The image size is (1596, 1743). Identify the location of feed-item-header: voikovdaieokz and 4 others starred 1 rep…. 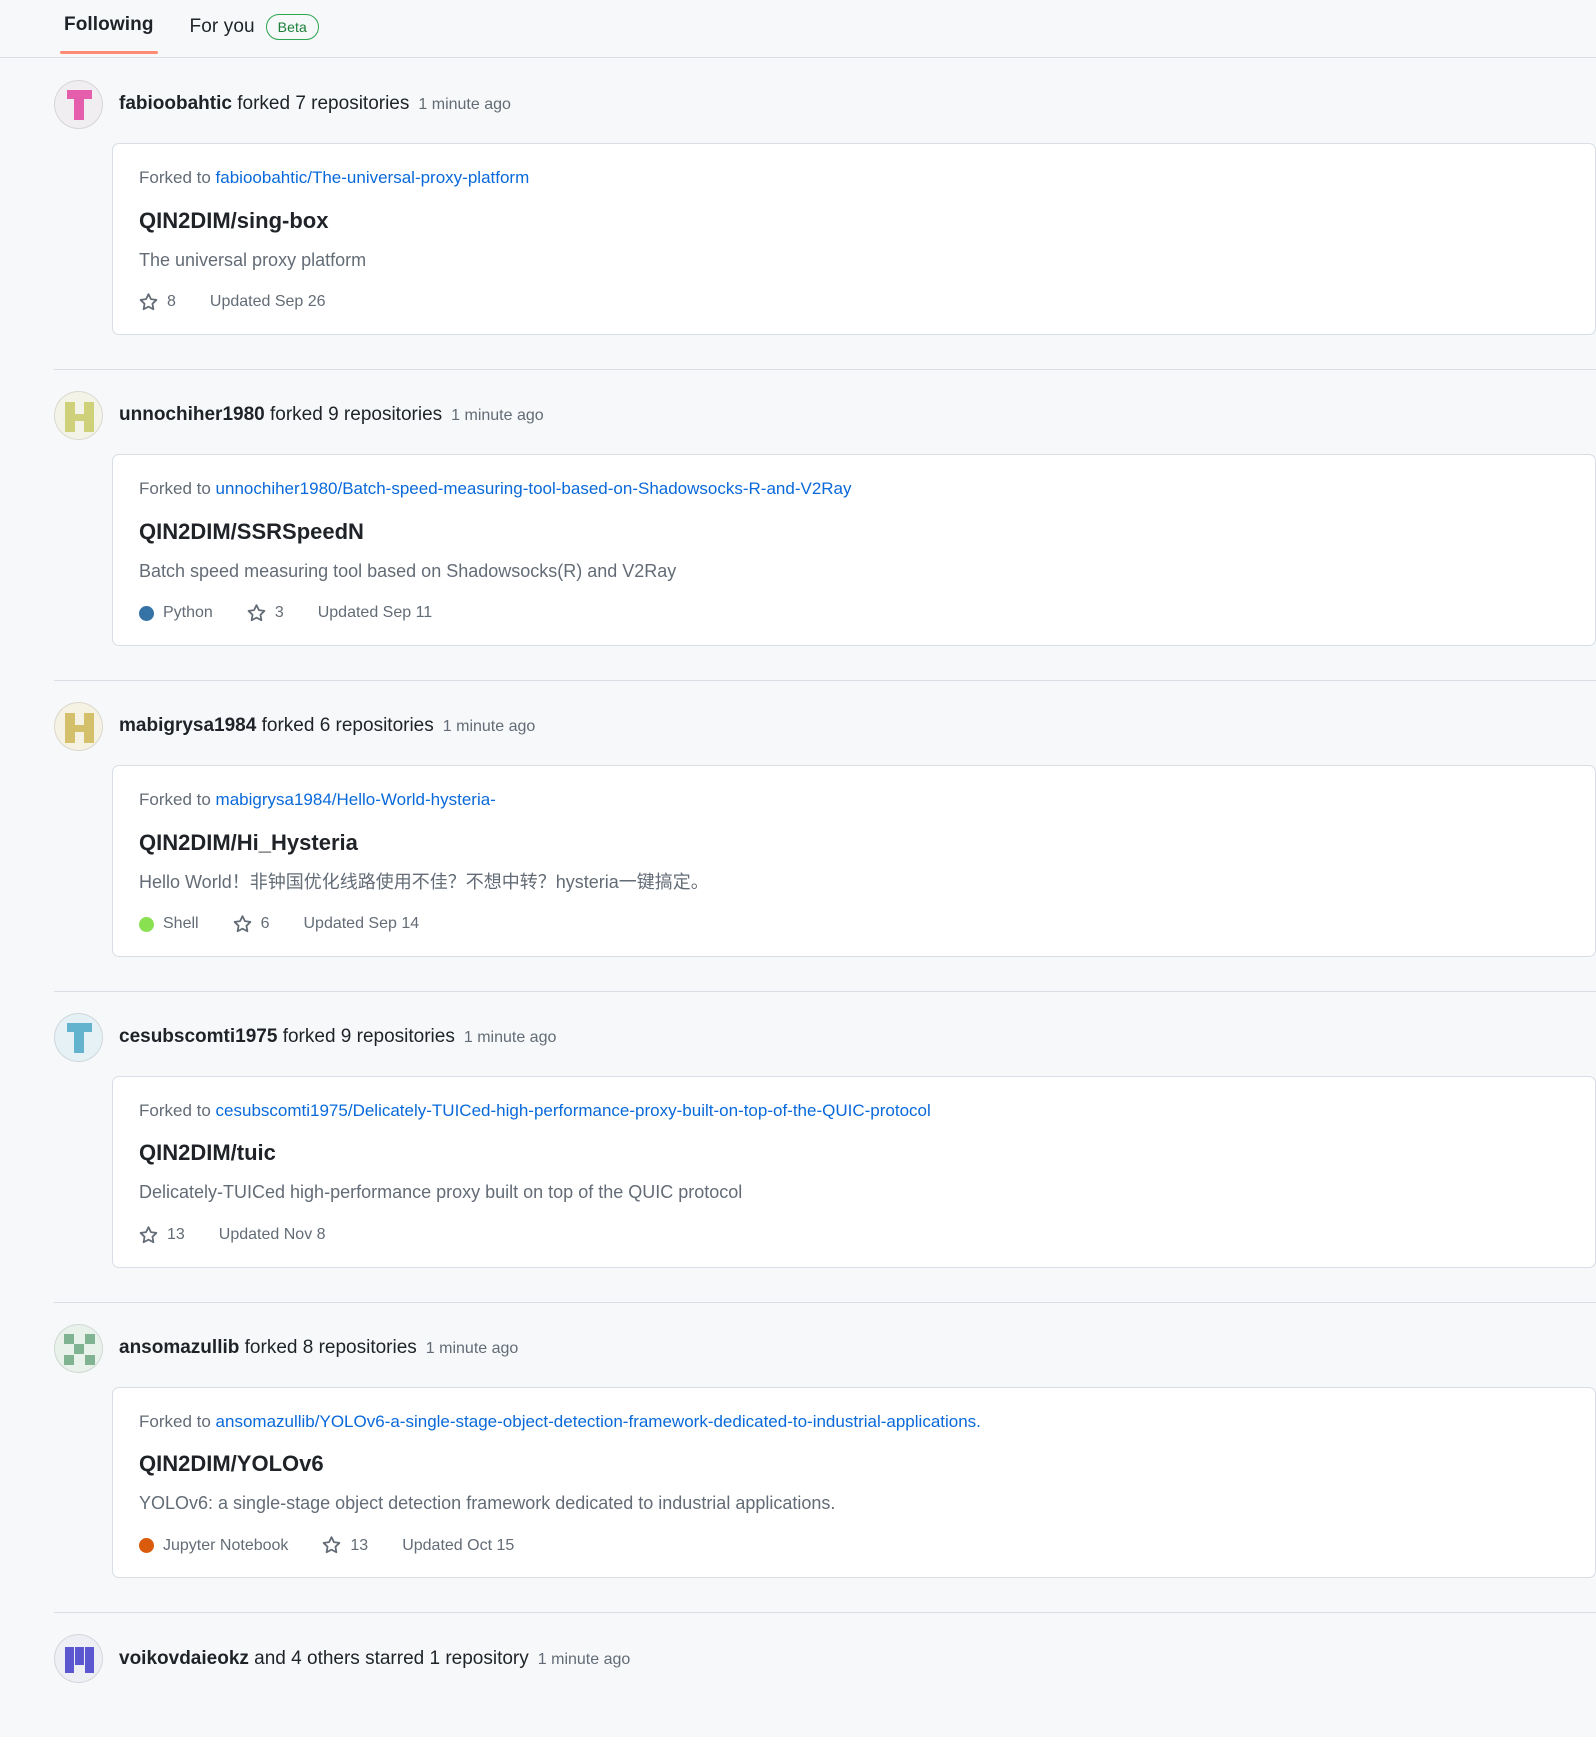
(798, 1654).